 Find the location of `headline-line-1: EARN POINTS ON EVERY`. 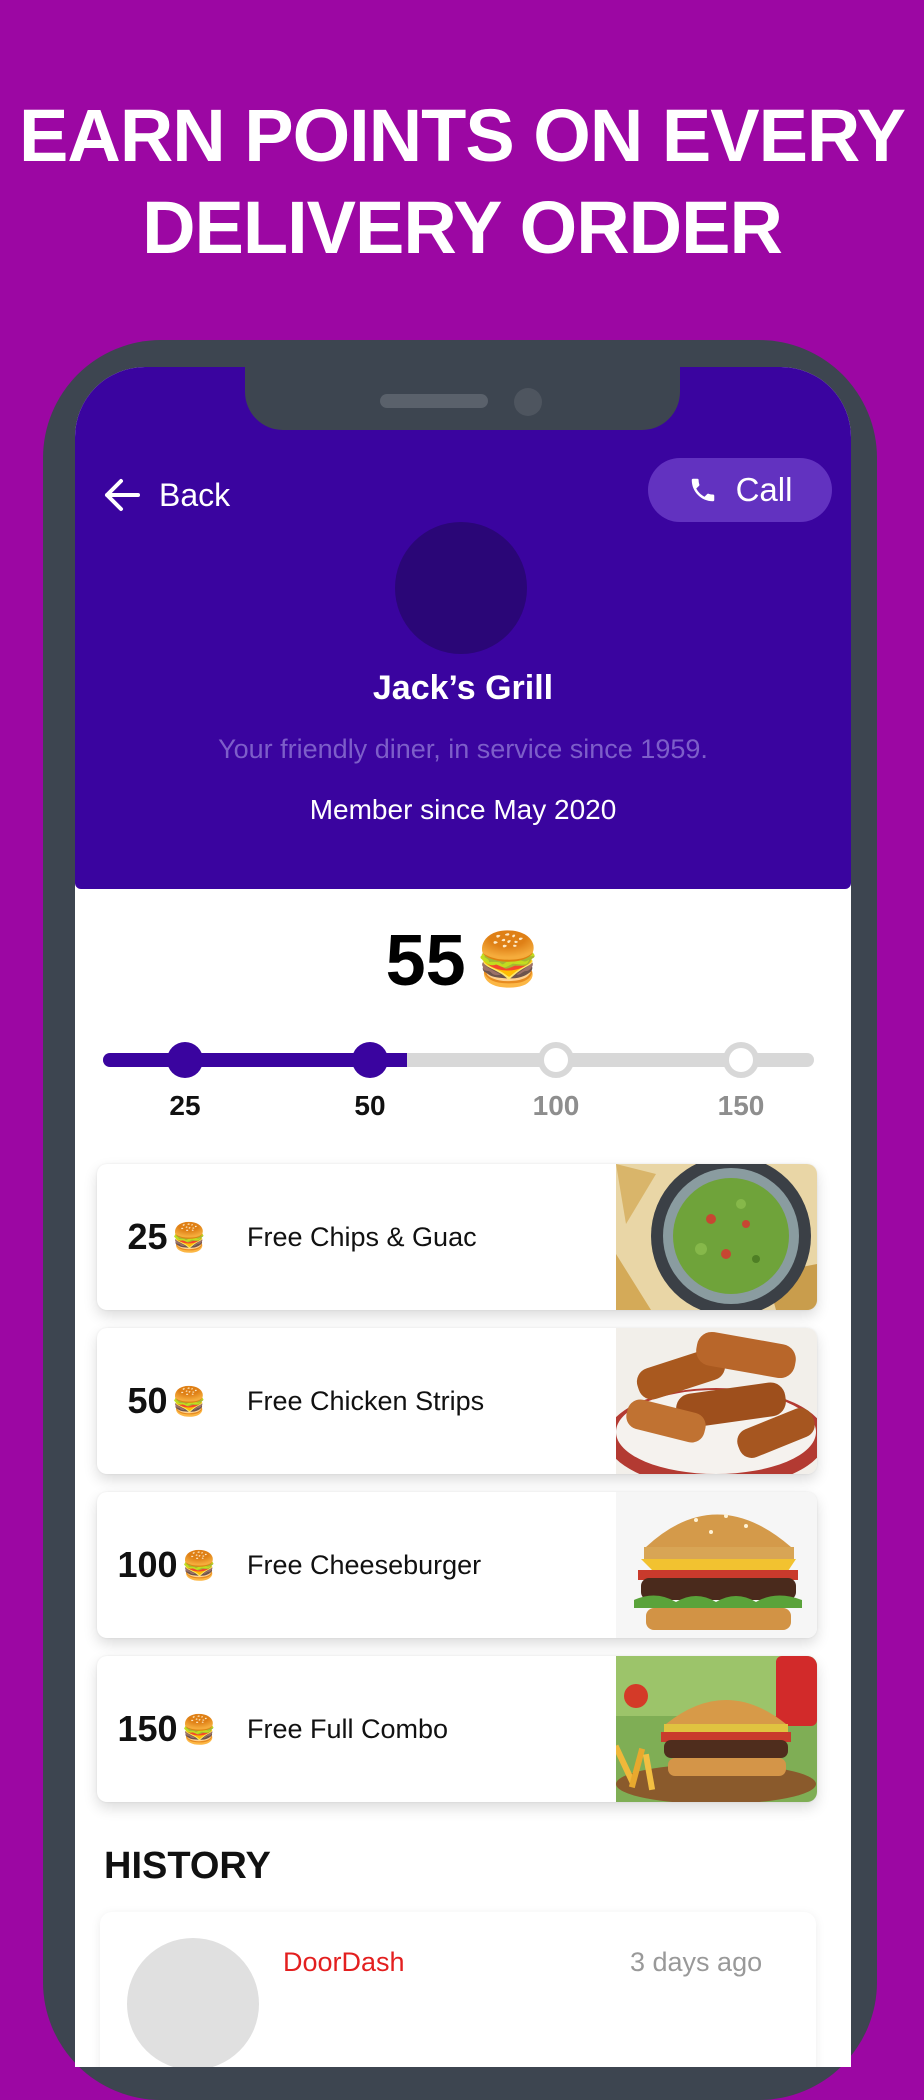

headline-line-1: EARN POINTS ON EVERY is located at coordinates (462, 135).